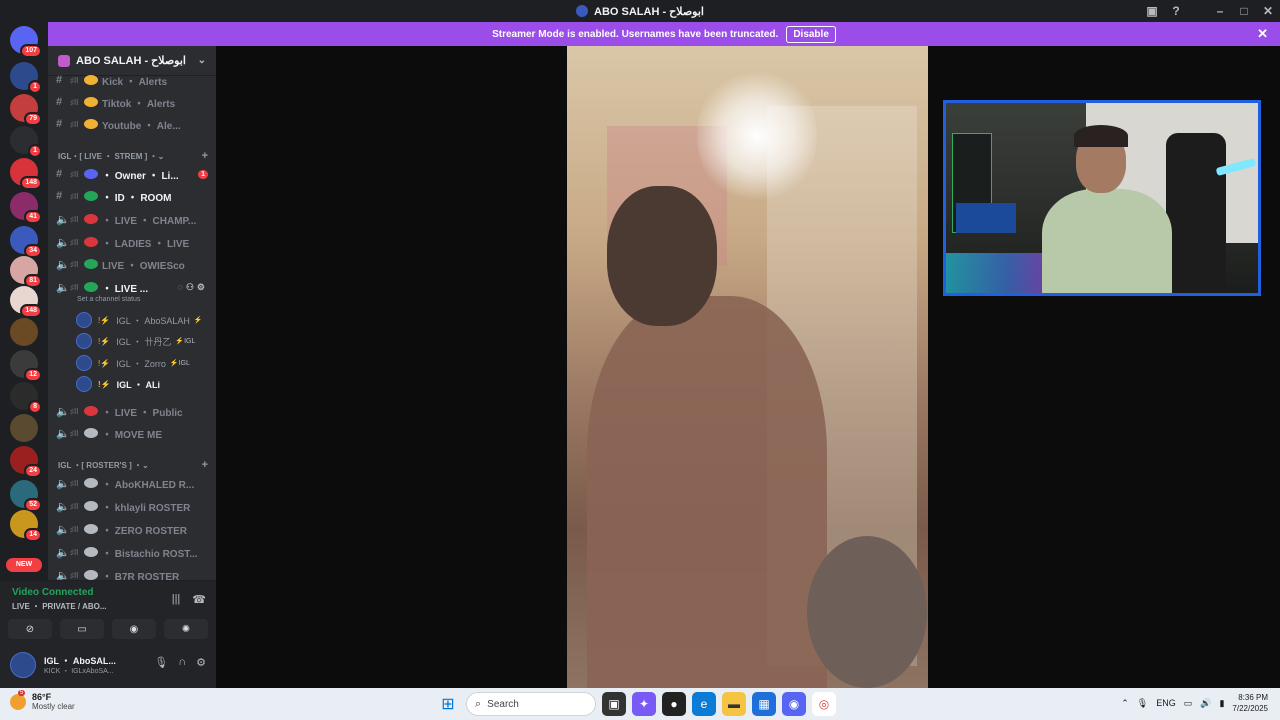  I want to click on chevron-down-icon: ⌄, so click(202, 60).